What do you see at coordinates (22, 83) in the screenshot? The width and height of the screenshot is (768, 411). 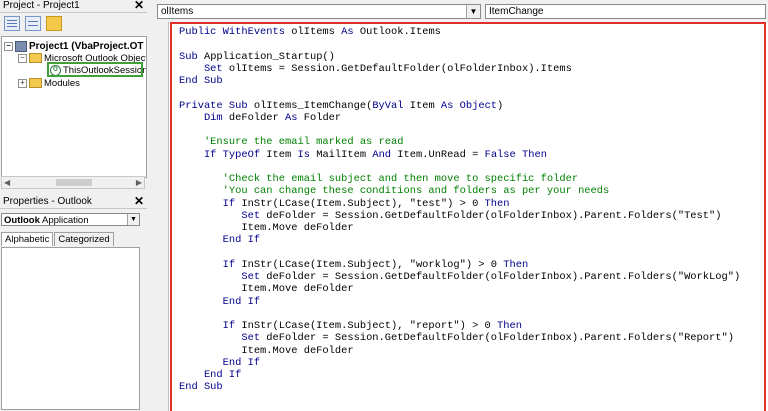 I see `expand-icon: +` at bounding box center [22, 83].